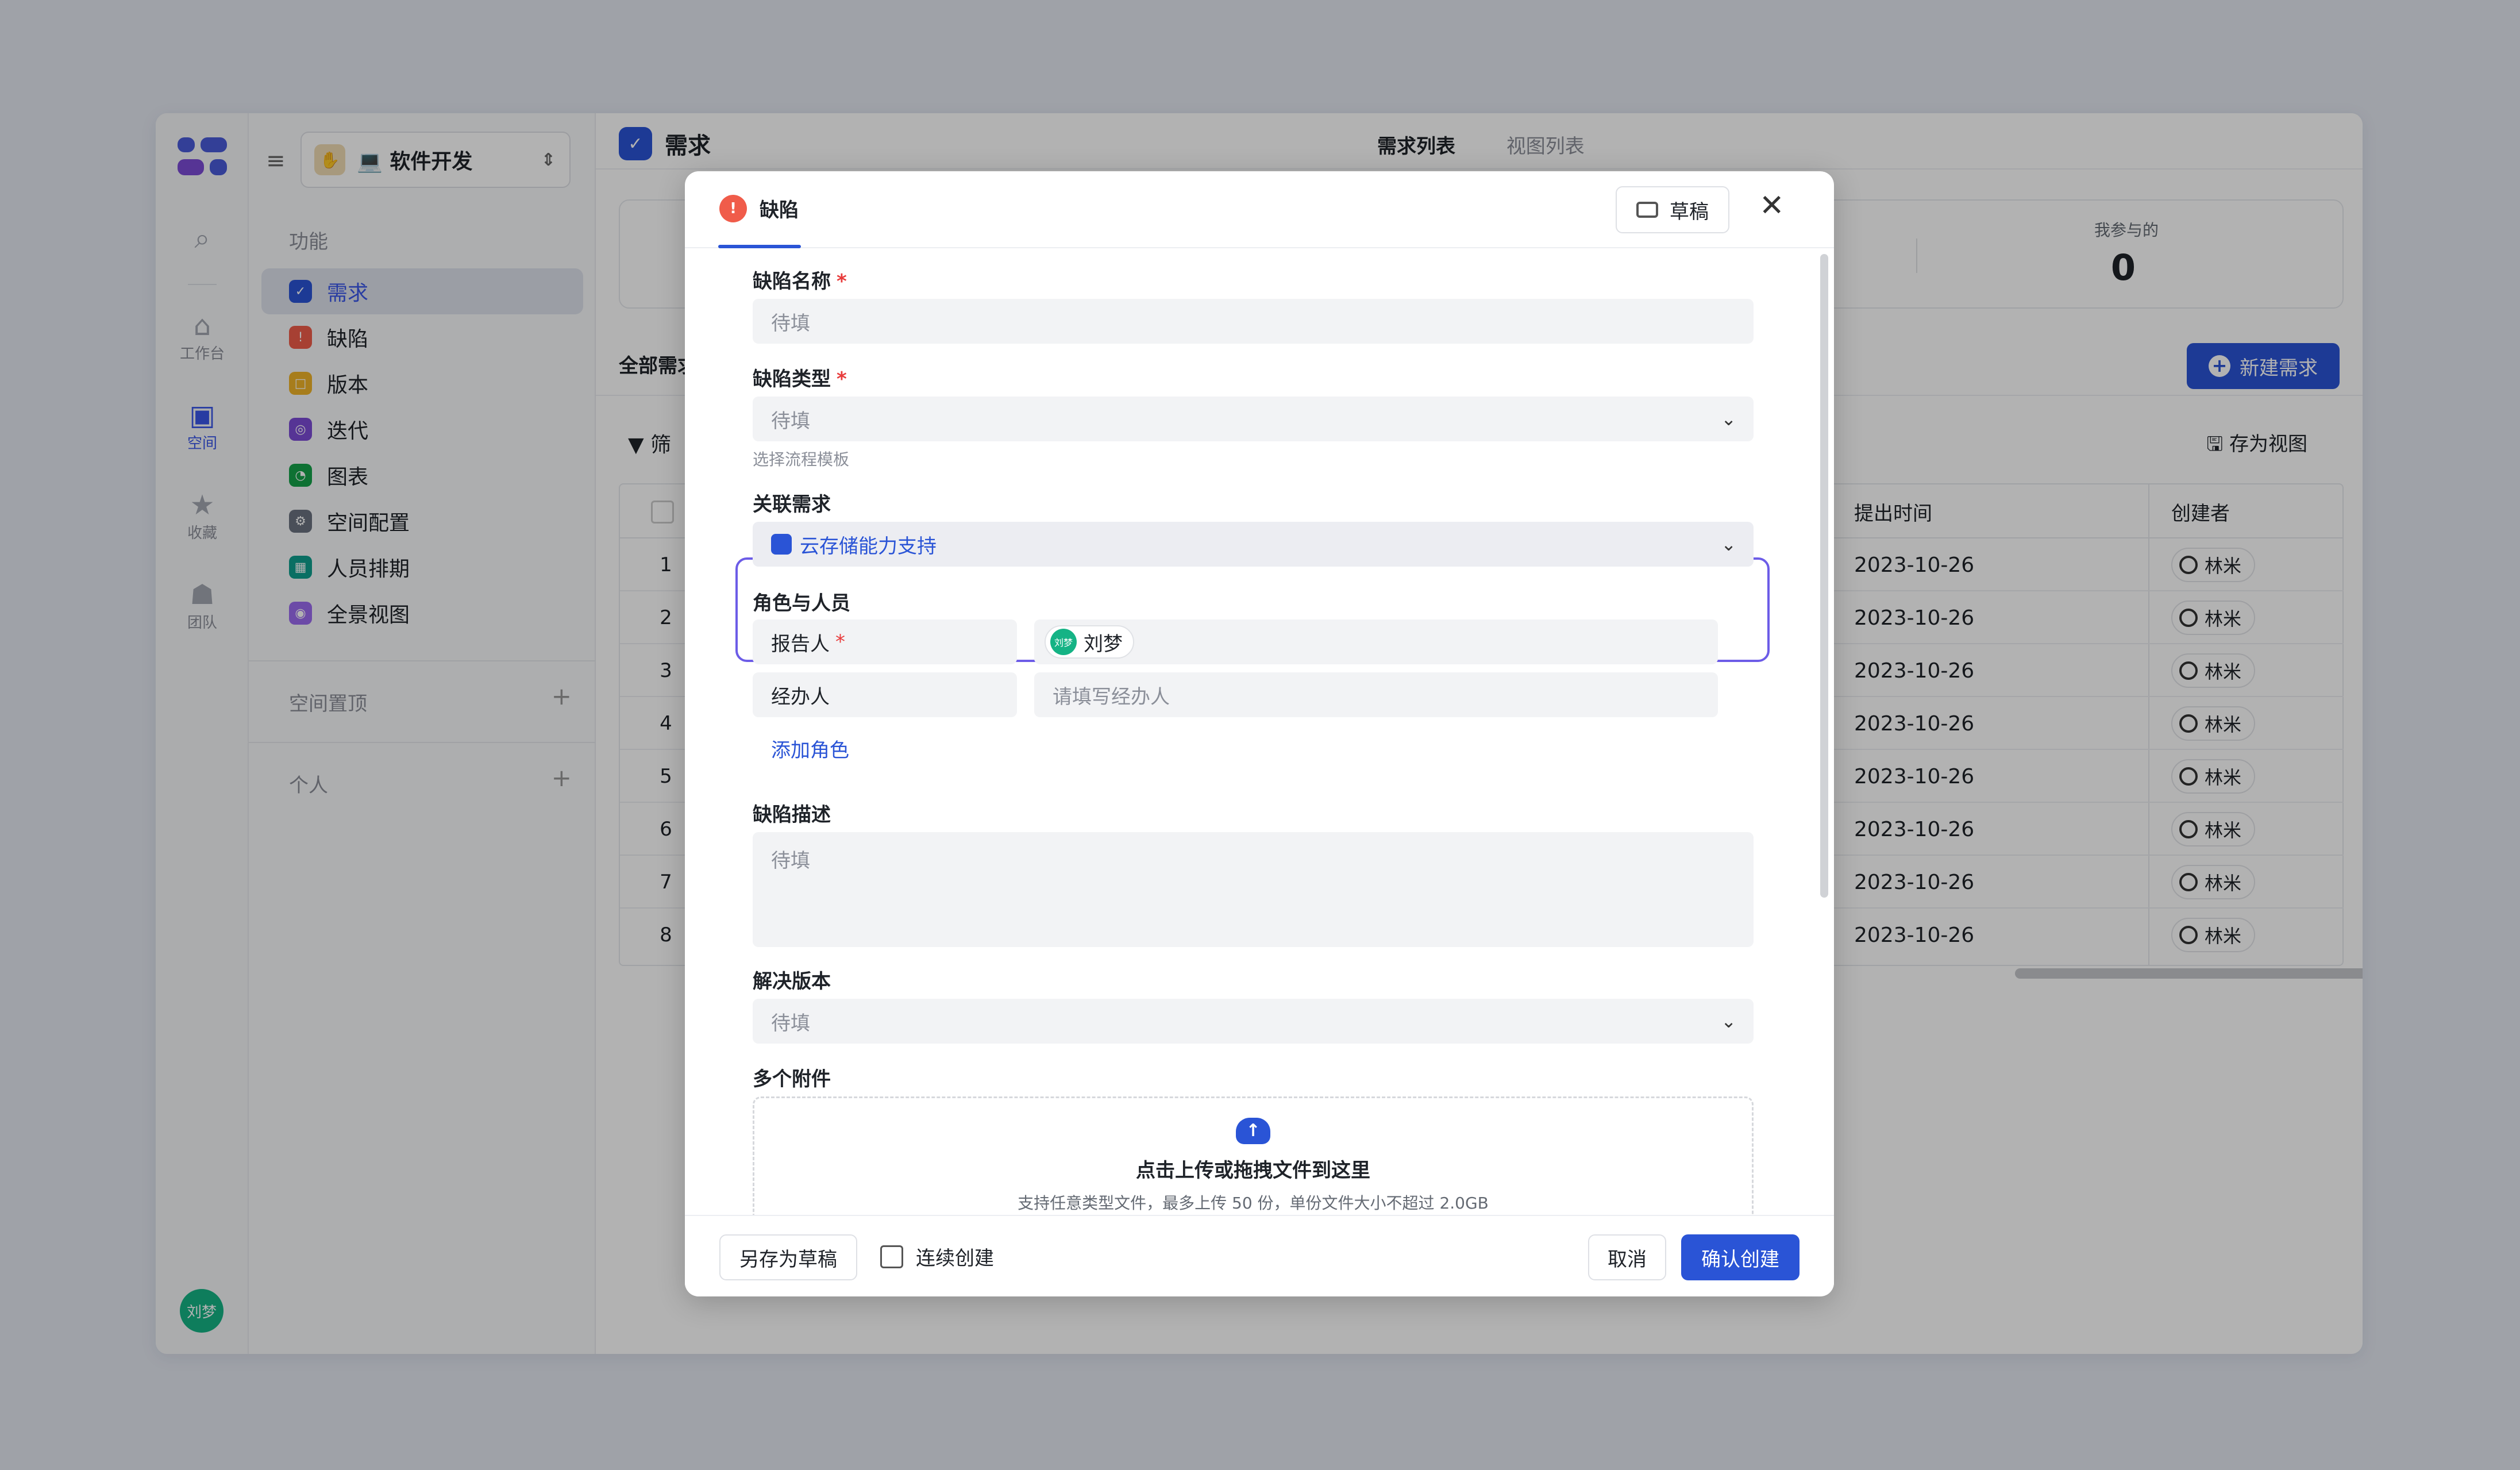  What do you see at coordinates (1259, 209) in the screenshot?
I see `dialog-header: ! 缺陷 草稿 ✕` at bounding box center [1259, 209].